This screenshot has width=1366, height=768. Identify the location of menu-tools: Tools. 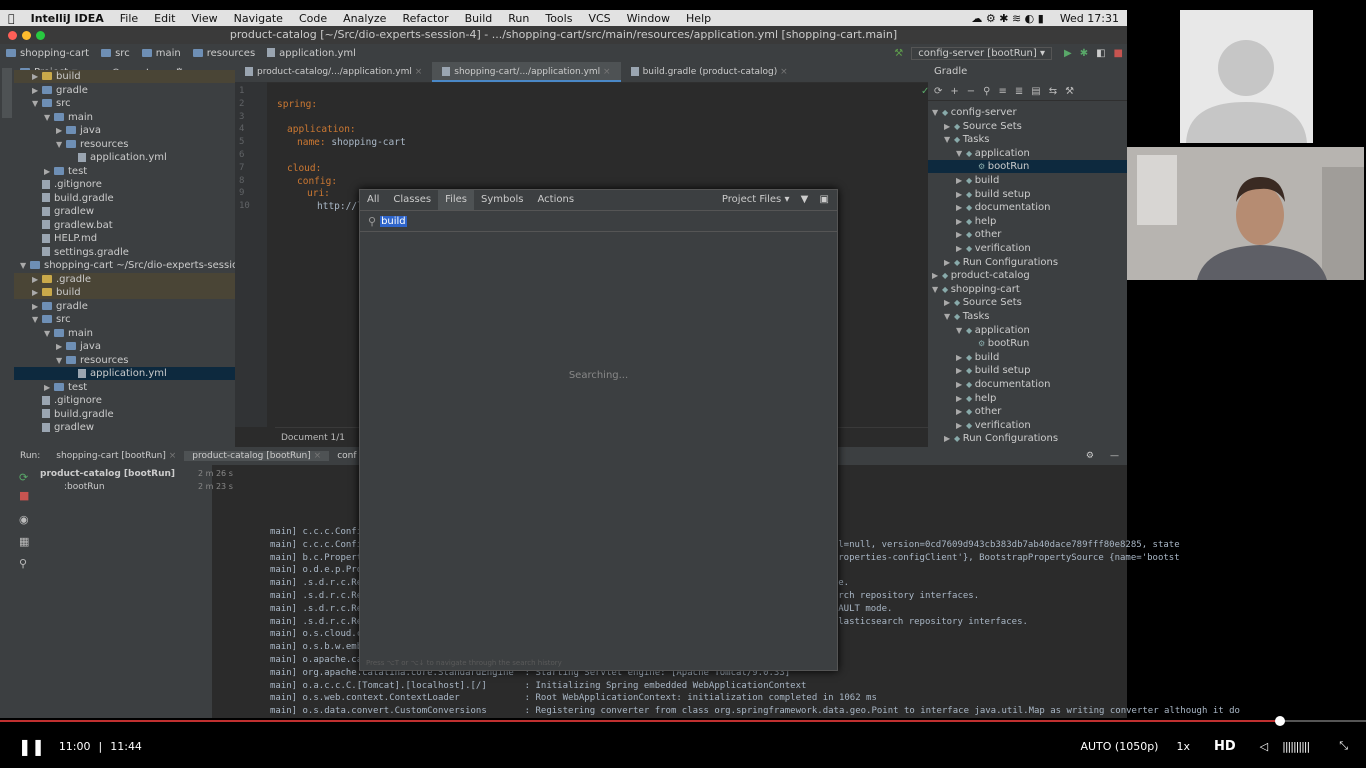
(558, 18).